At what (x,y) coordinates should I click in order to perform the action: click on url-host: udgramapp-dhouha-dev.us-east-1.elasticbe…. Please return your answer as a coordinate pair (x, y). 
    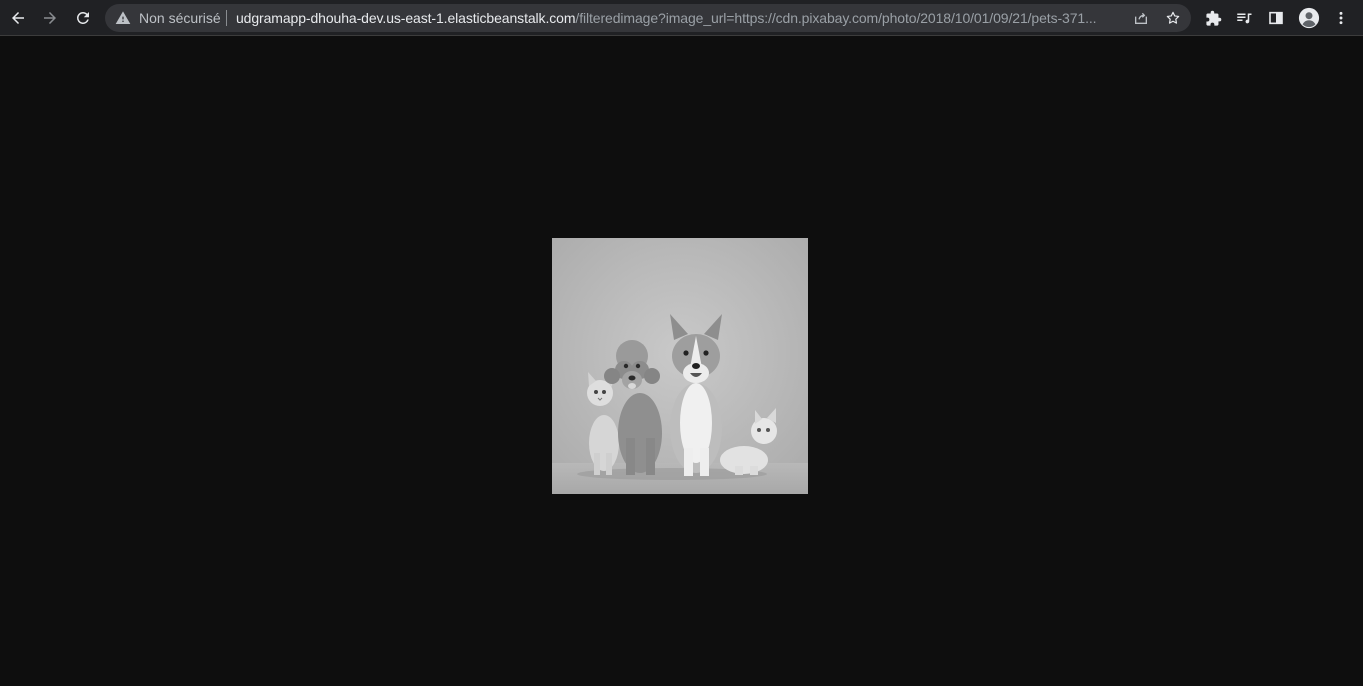
    Looking at the image, I should click on (406, 18).